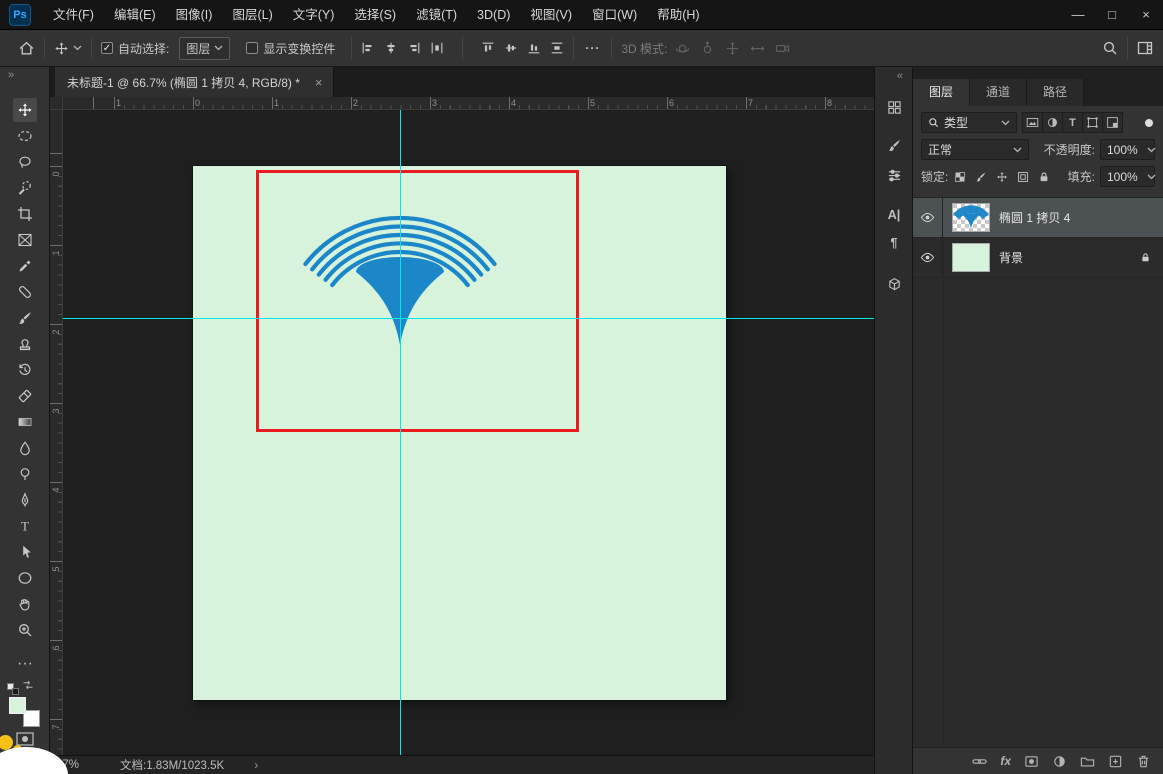  What do you see at coordinates (25, 292) in the screenshot?
I see `spot-healing-tool` at bounding box center [25, 292].